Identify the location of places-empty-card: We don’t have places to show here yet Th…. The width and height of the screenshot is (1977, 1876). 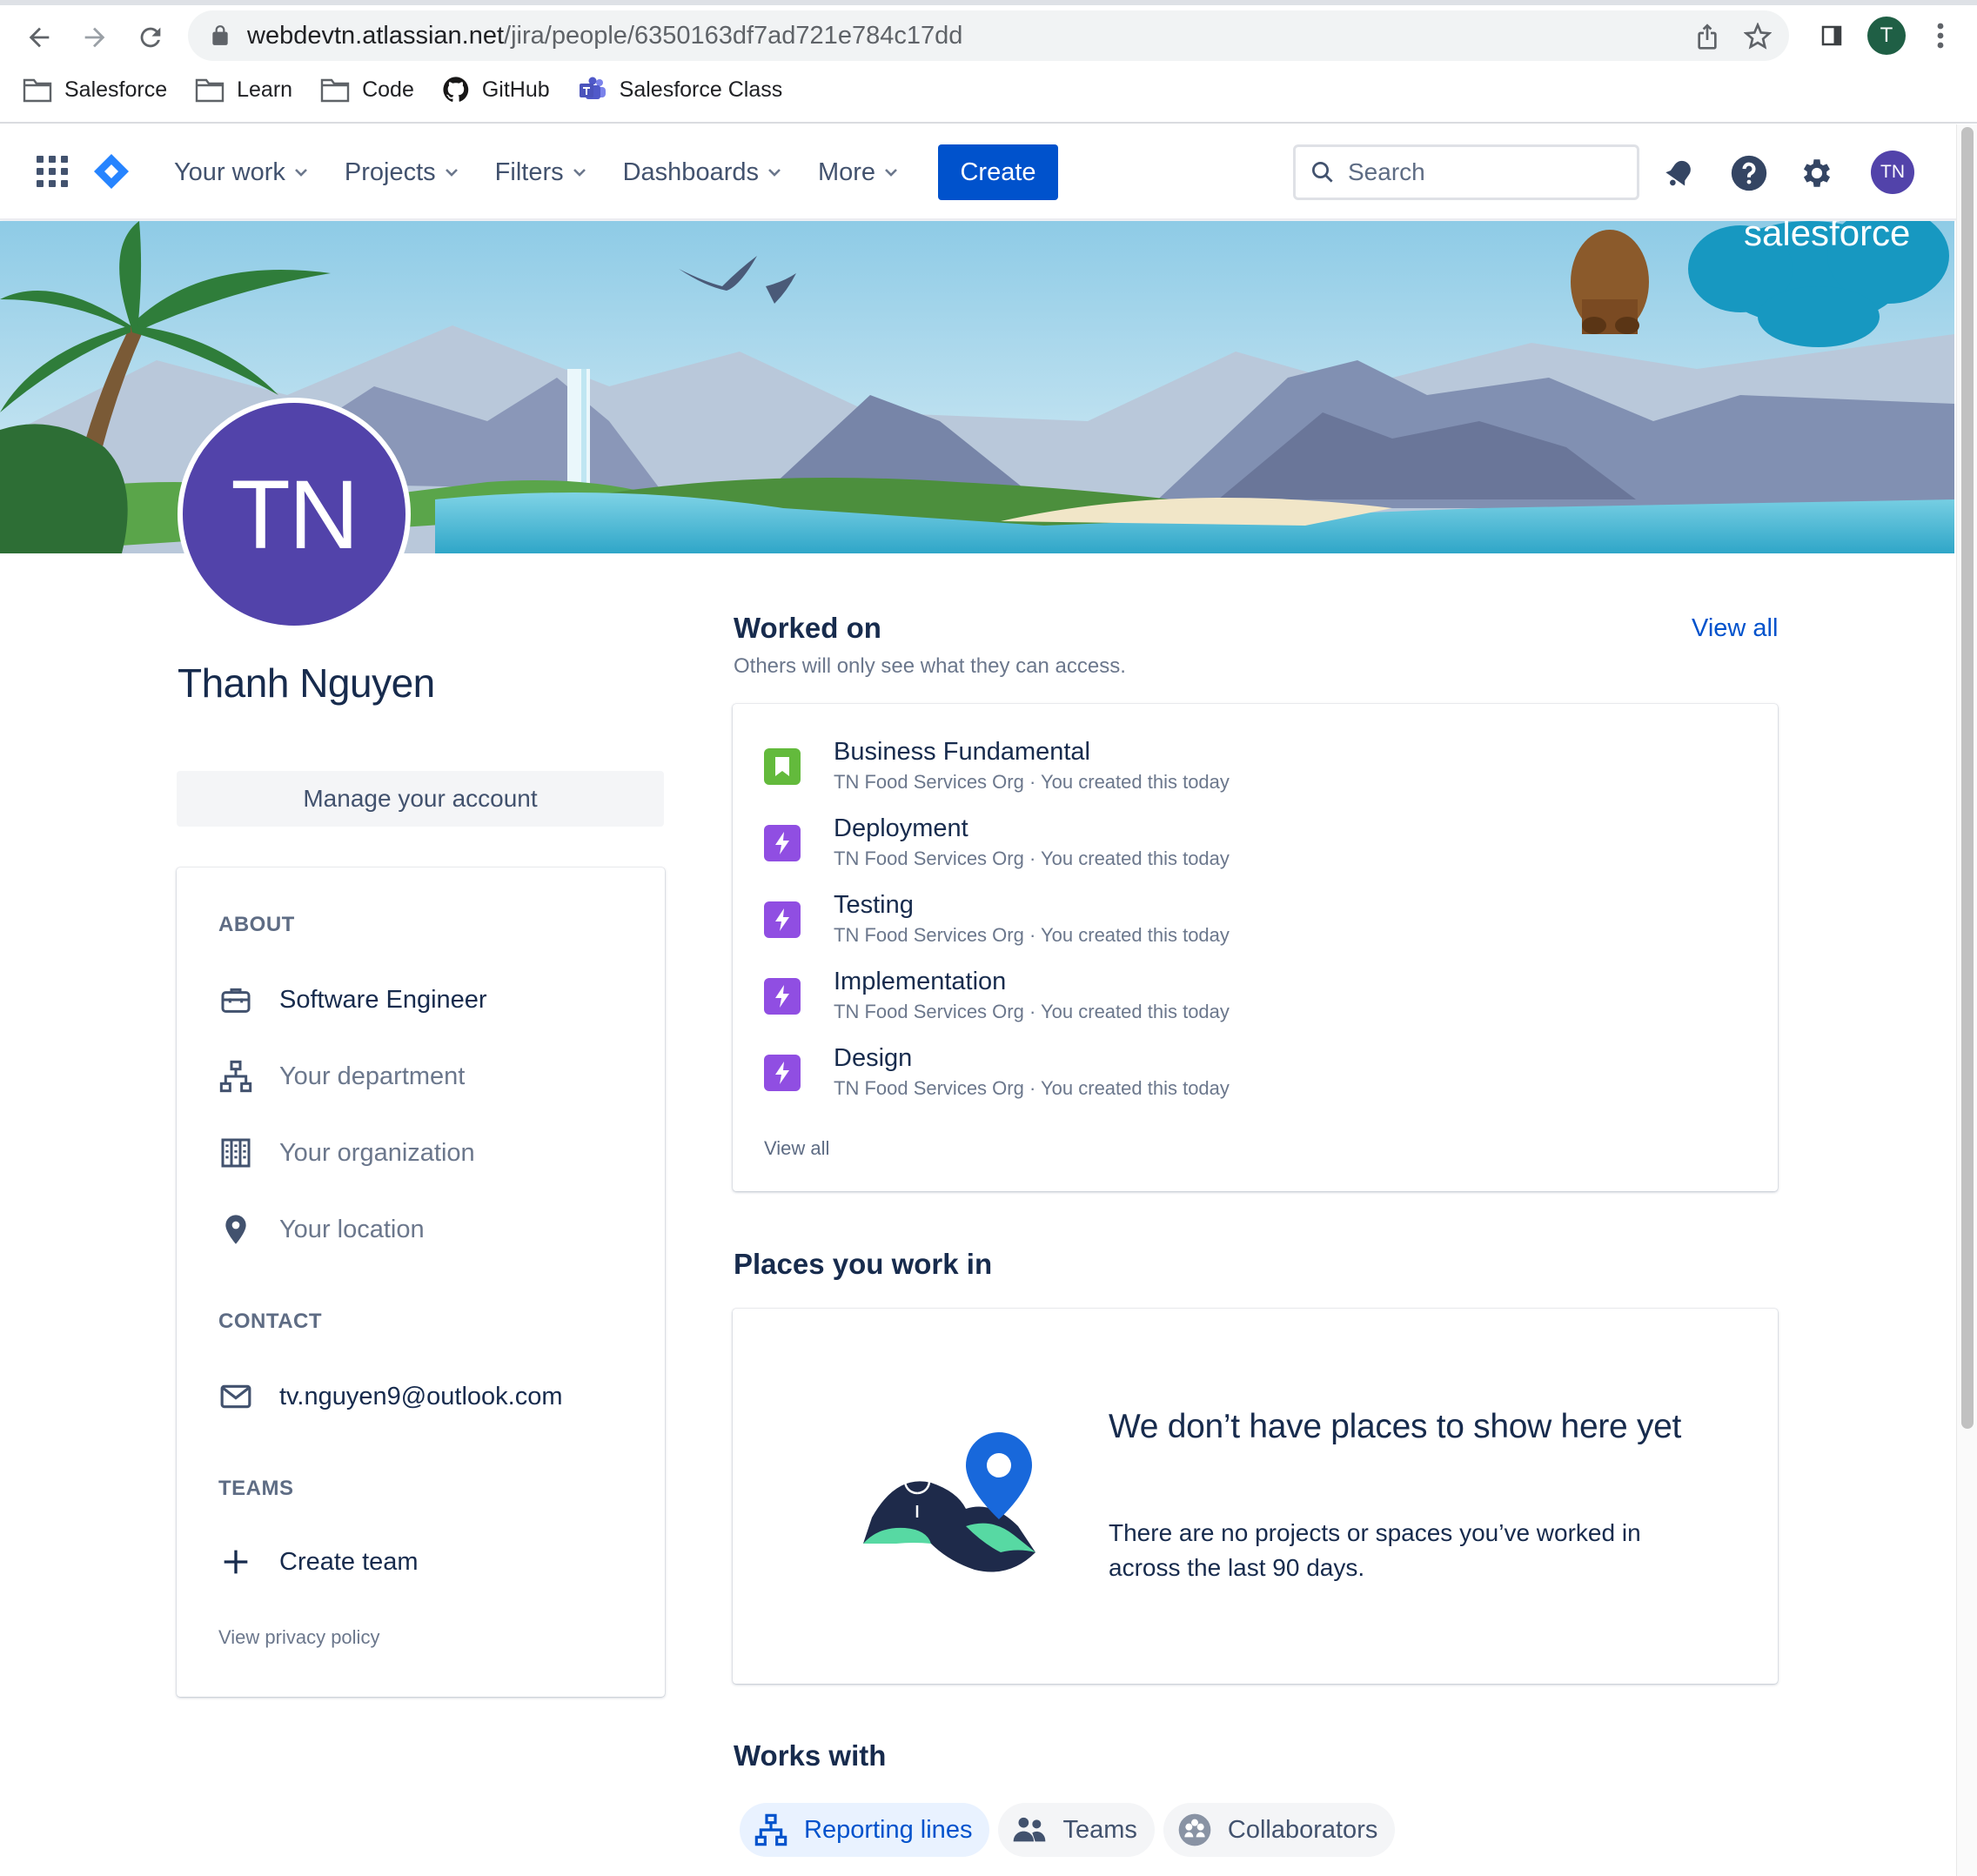
(1255, 1496).